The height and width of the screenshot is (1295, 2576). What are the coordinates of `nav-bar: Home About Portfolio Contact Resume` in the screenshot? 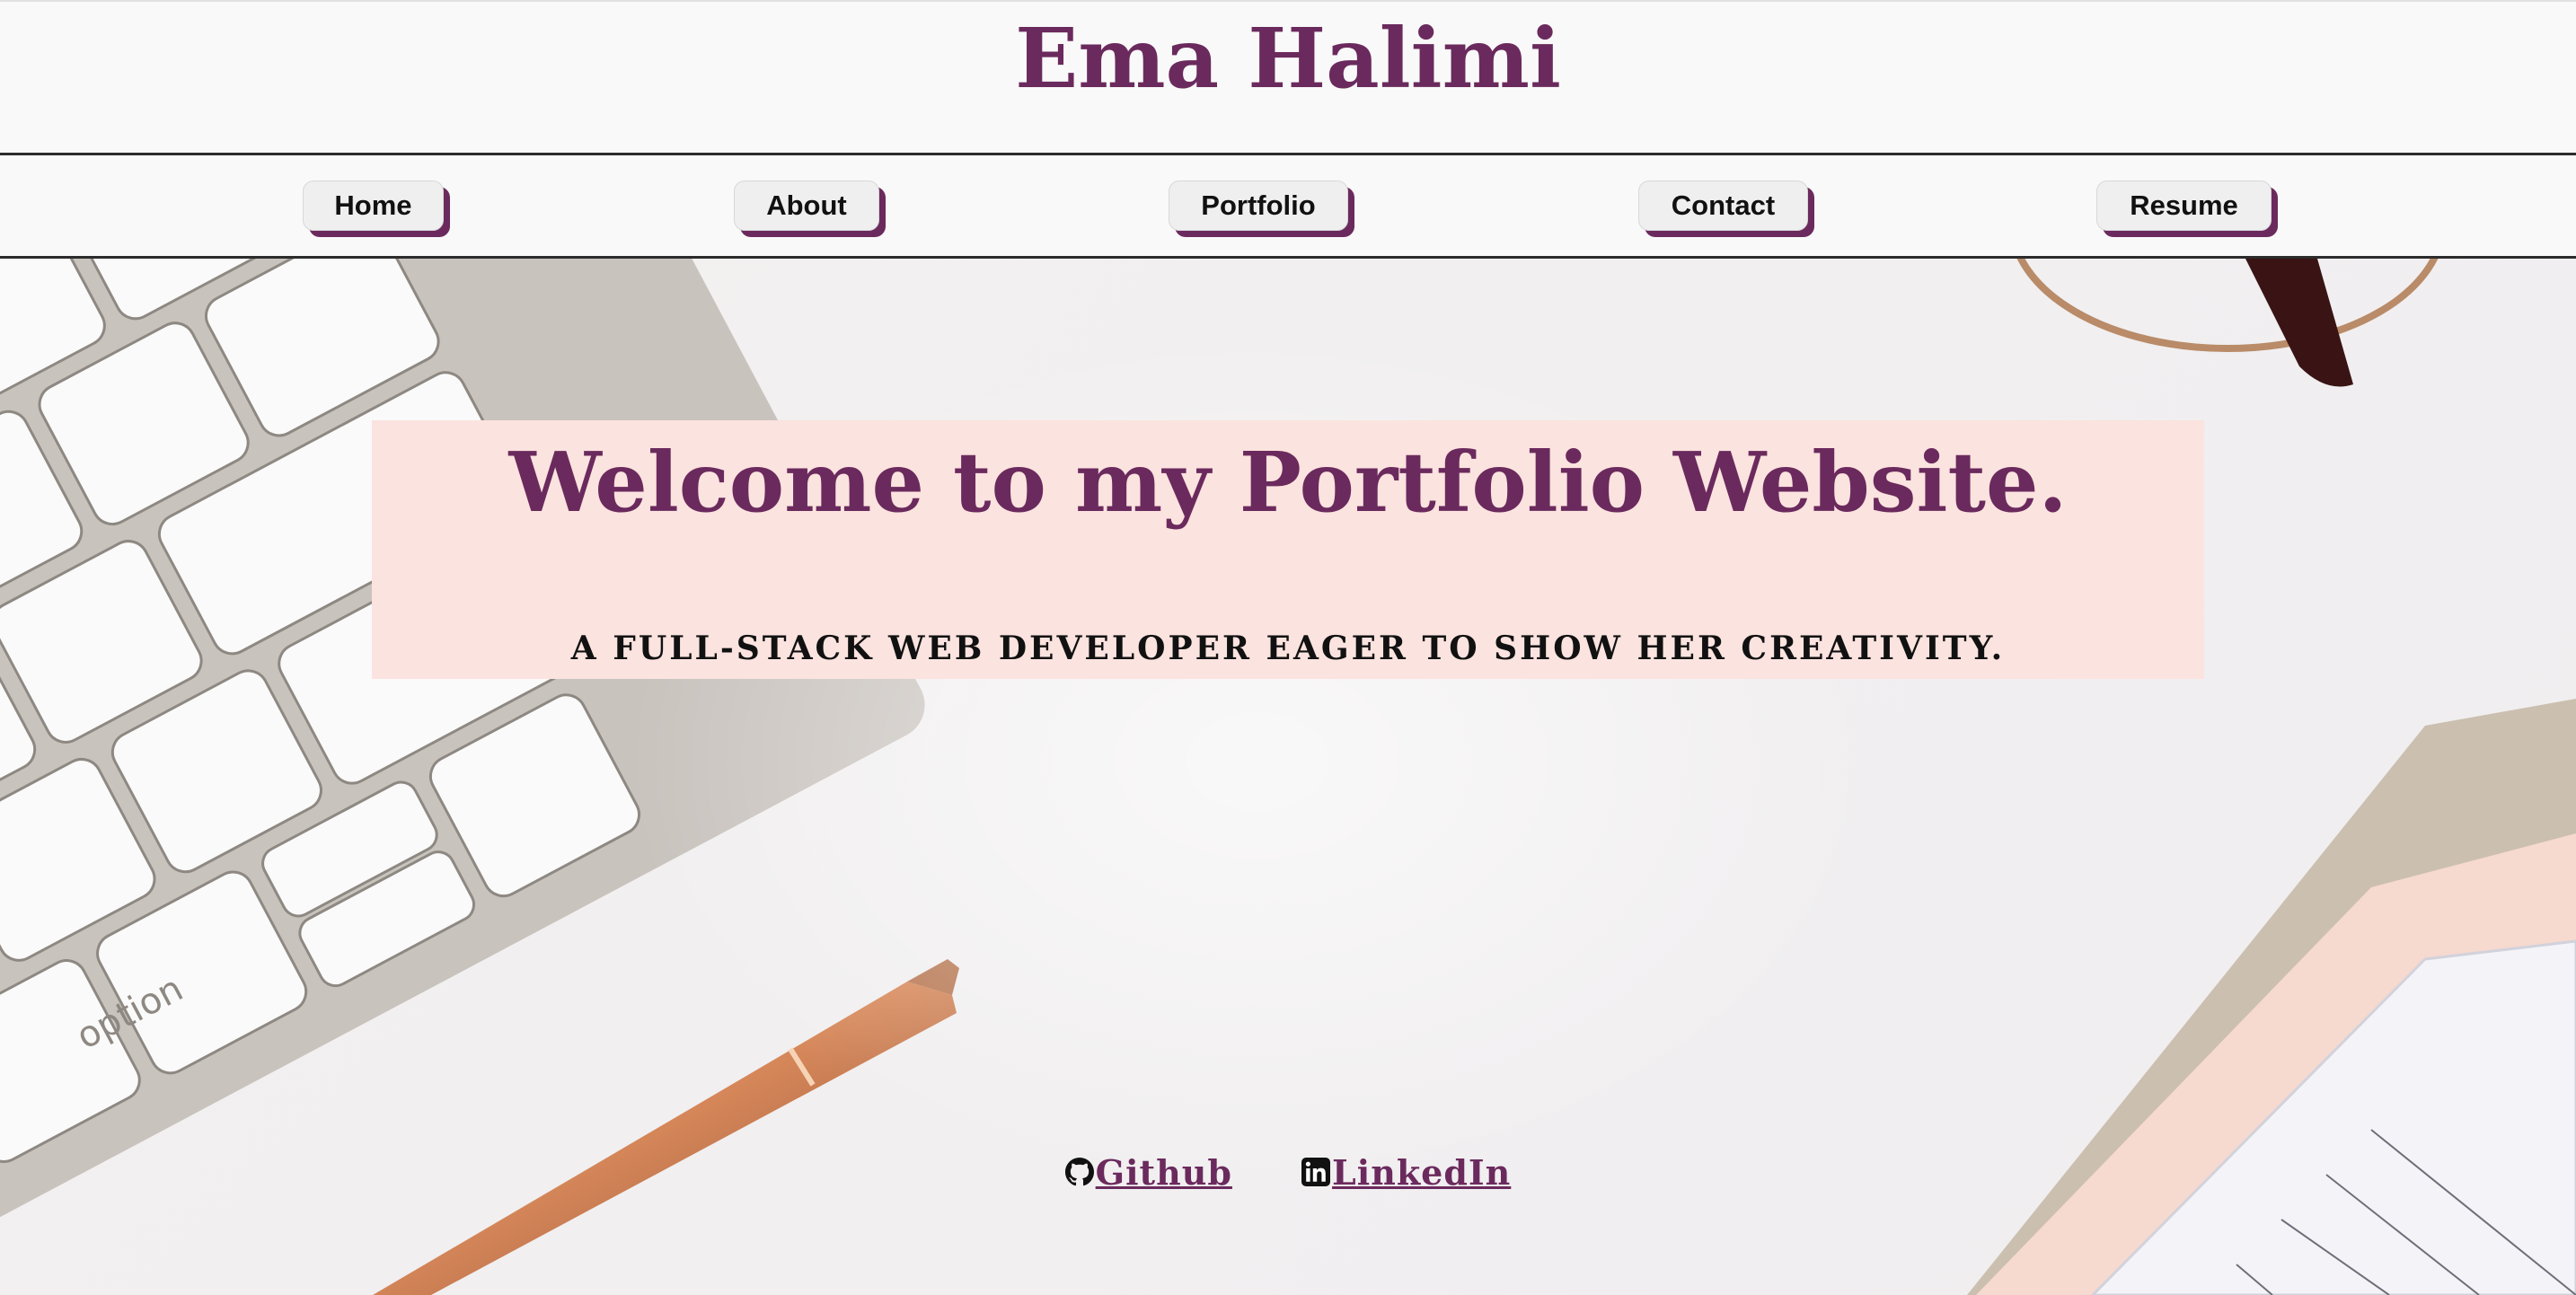 It's located at (1288, 206).